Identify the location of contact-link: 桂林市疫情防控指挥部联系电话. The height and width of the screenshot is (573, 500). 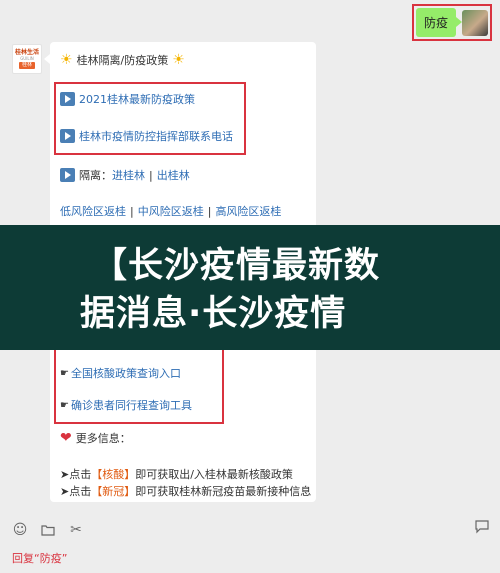
(156, 136).